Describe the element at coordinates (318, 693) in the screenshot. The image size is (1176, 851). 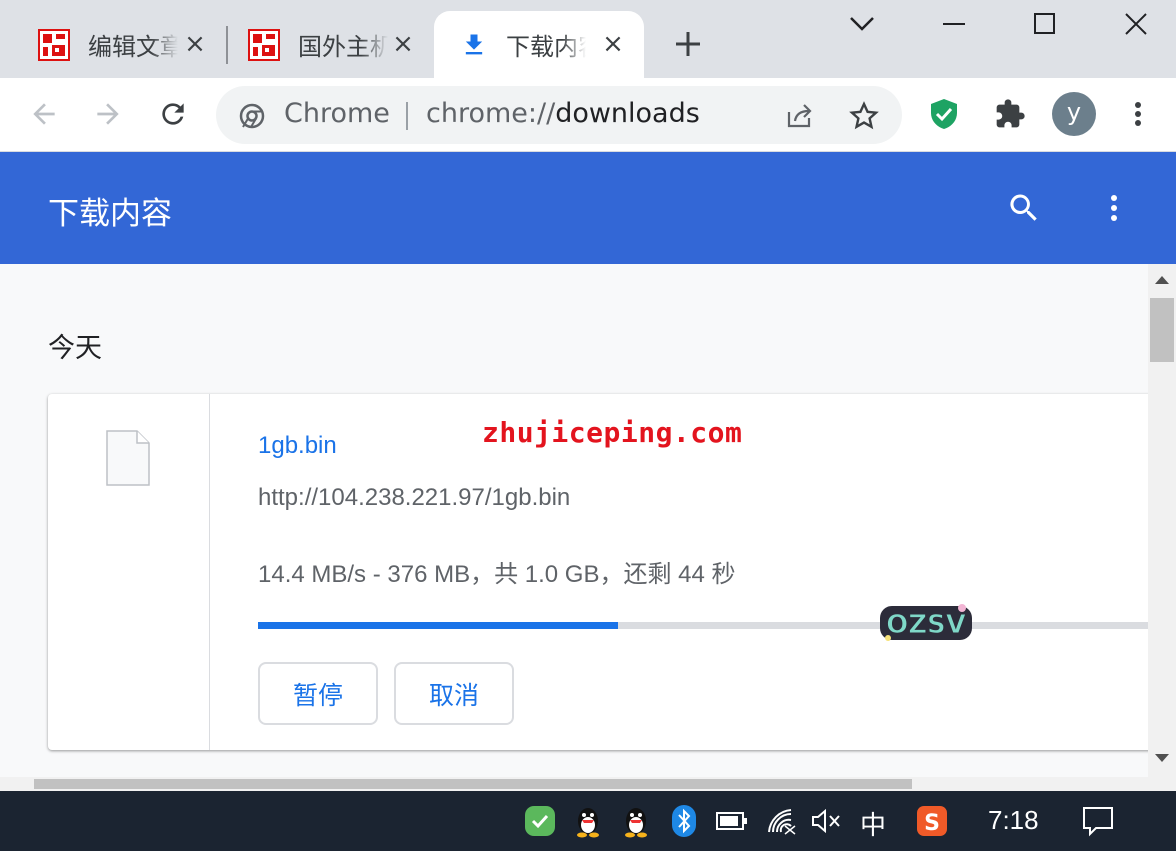
I see `pause-button: 暂停` at that location.